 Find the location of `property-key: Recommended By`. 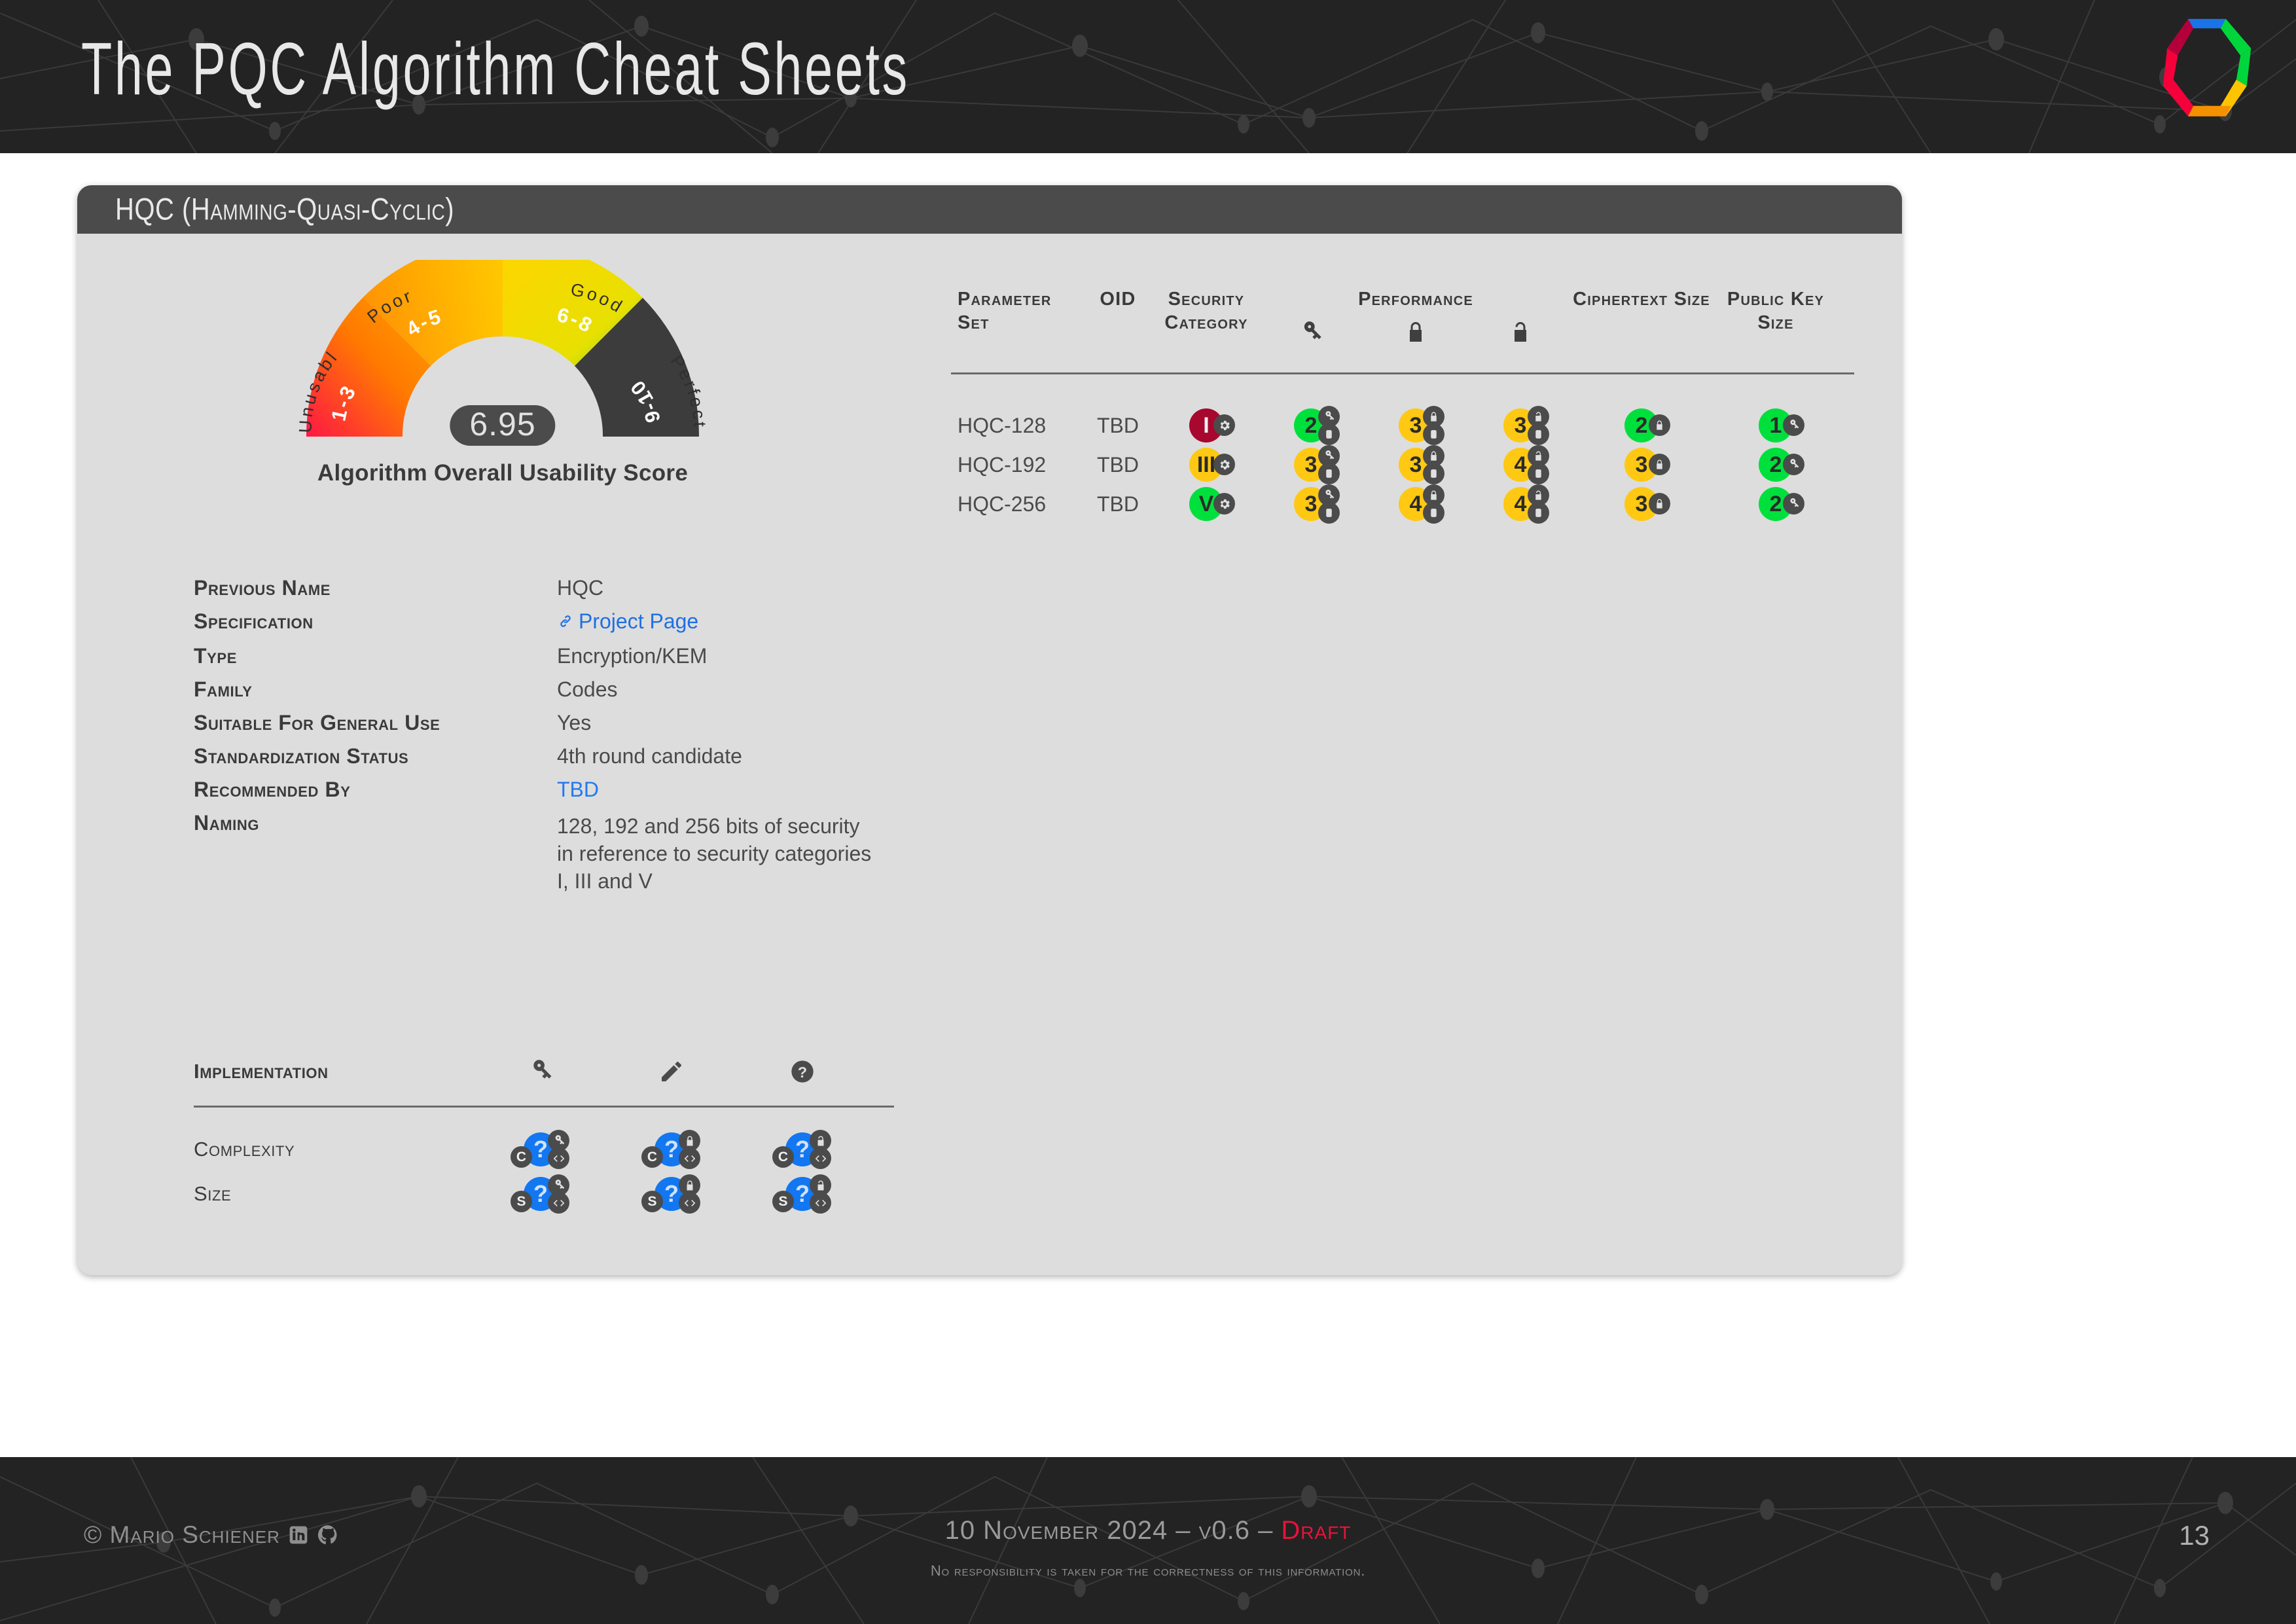

property-key: Recommended By is located at coordinates (272, 789).